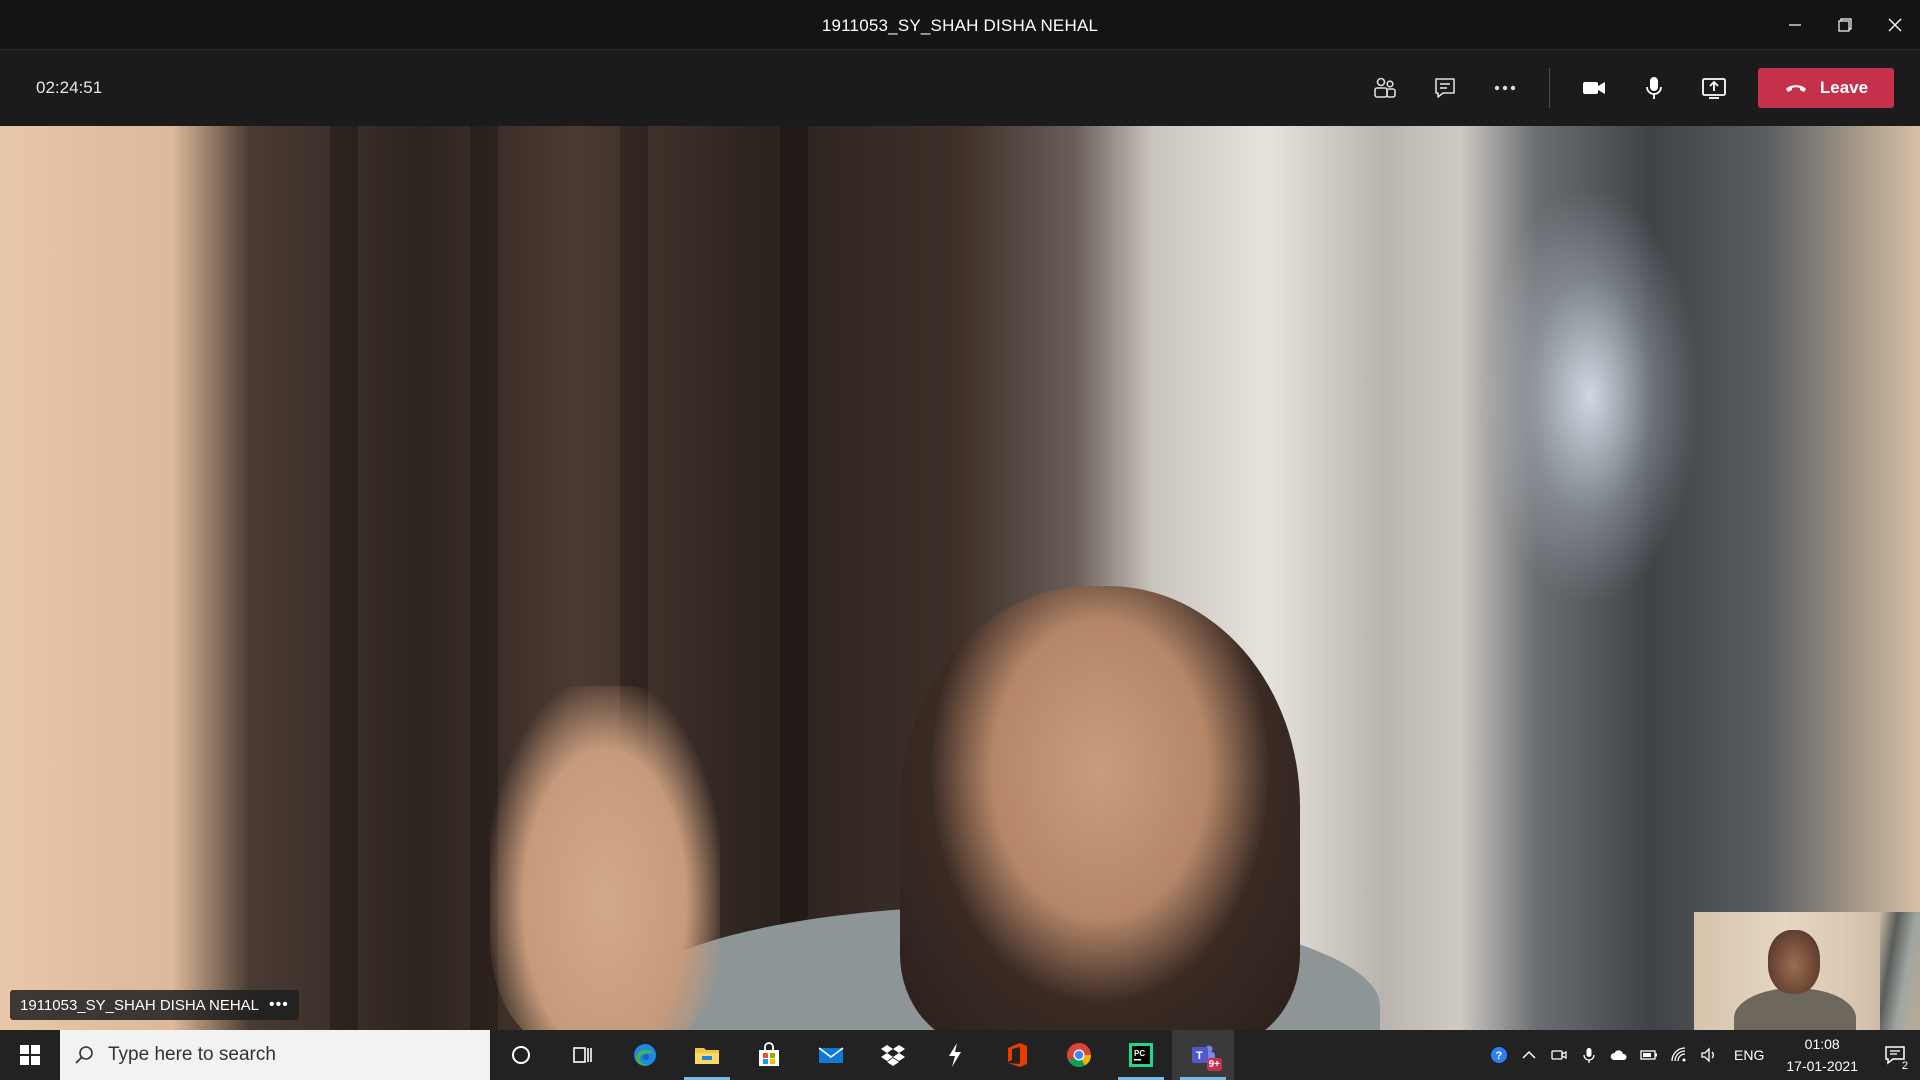  I want to click on microsoft-store-app, so click(769, 1055).